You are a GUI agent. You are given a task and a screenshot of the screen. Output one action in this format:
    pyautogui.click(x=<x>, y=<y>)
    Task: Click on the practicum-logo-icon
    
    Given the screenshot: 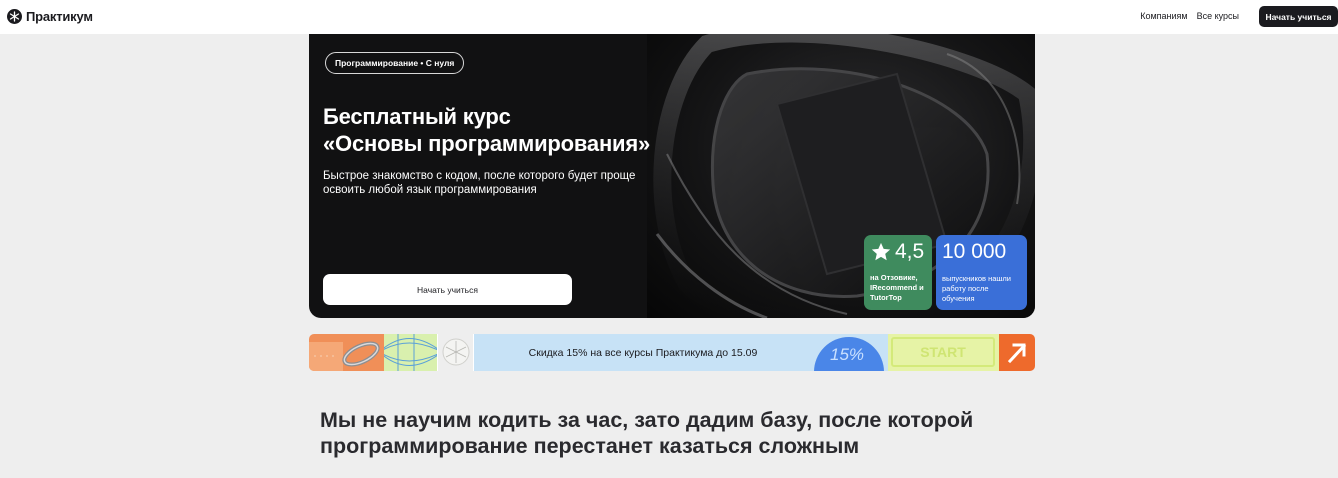 What is the action you would take?
    pyautogui.click(x=14, y=16)
    